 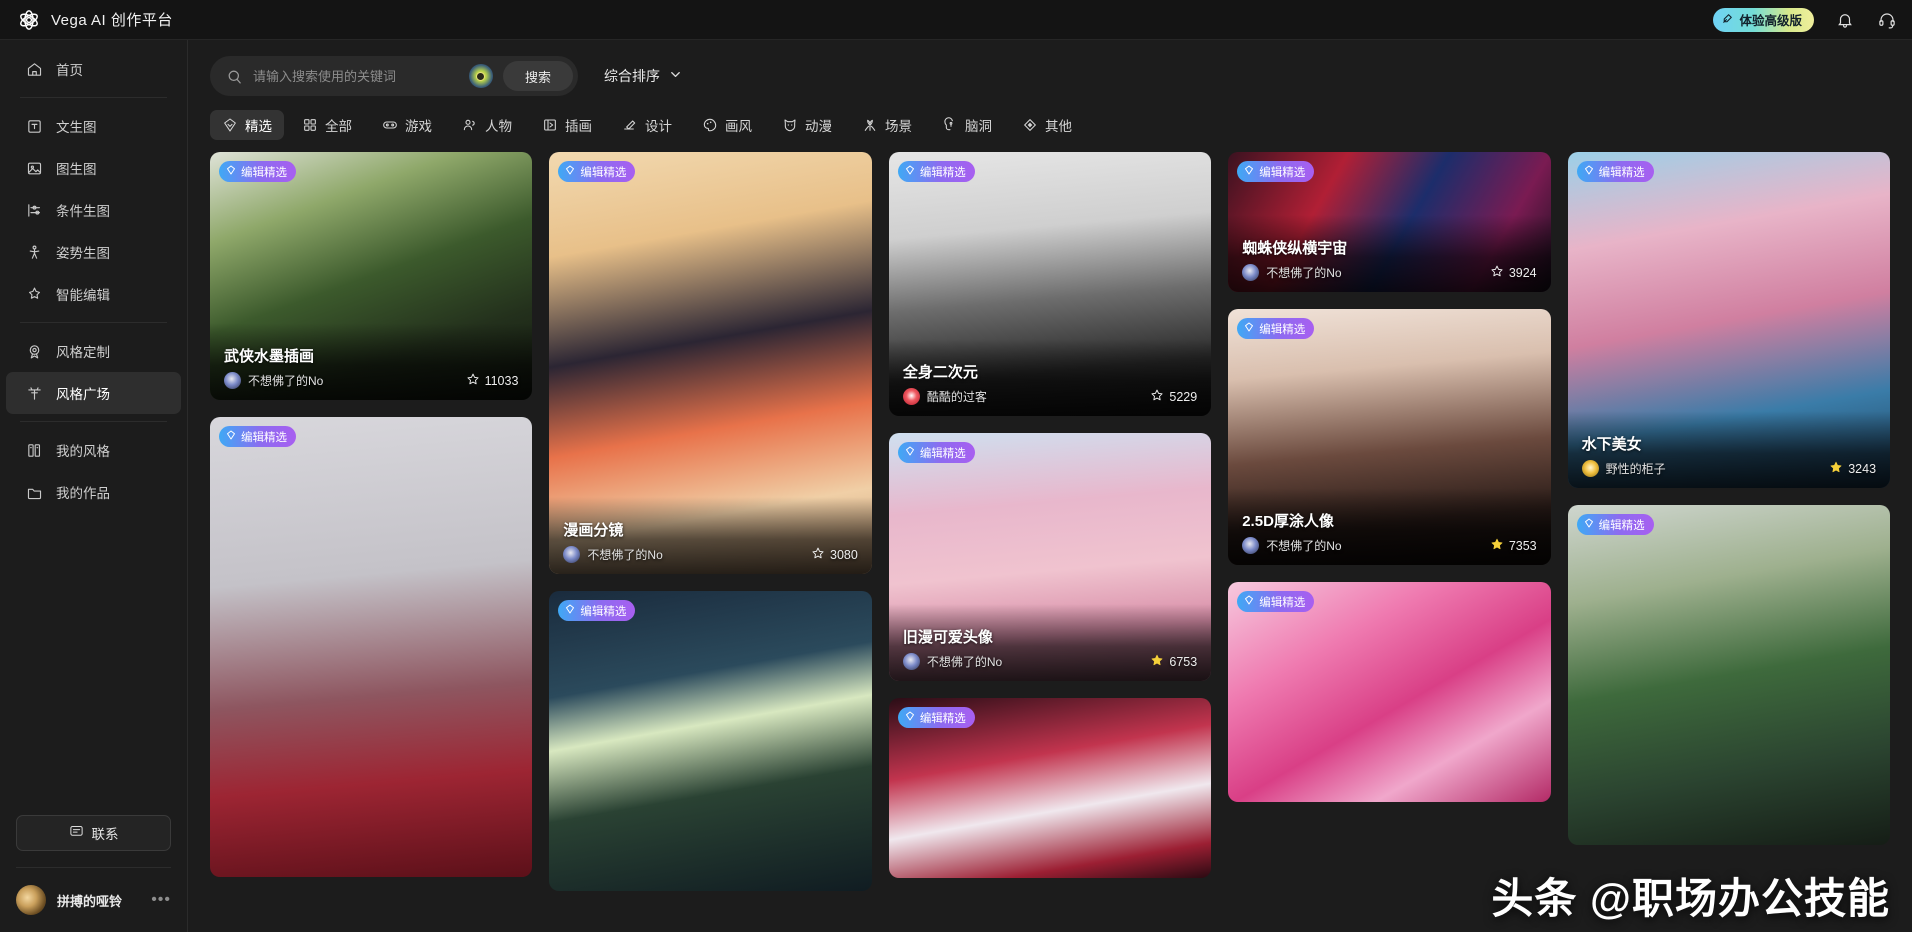 What do you see at coordinates (643, 76) in the screenshot?
I see `sort-dropdown: 综合排序` at bounding box center [643, 76].